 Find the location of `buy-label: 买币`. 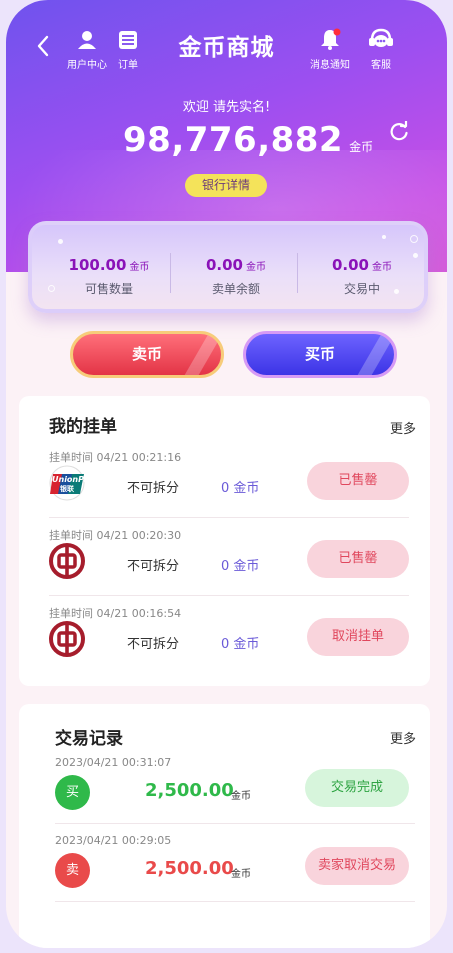

buy-label: 买币 is located at coordinates (319, 354).